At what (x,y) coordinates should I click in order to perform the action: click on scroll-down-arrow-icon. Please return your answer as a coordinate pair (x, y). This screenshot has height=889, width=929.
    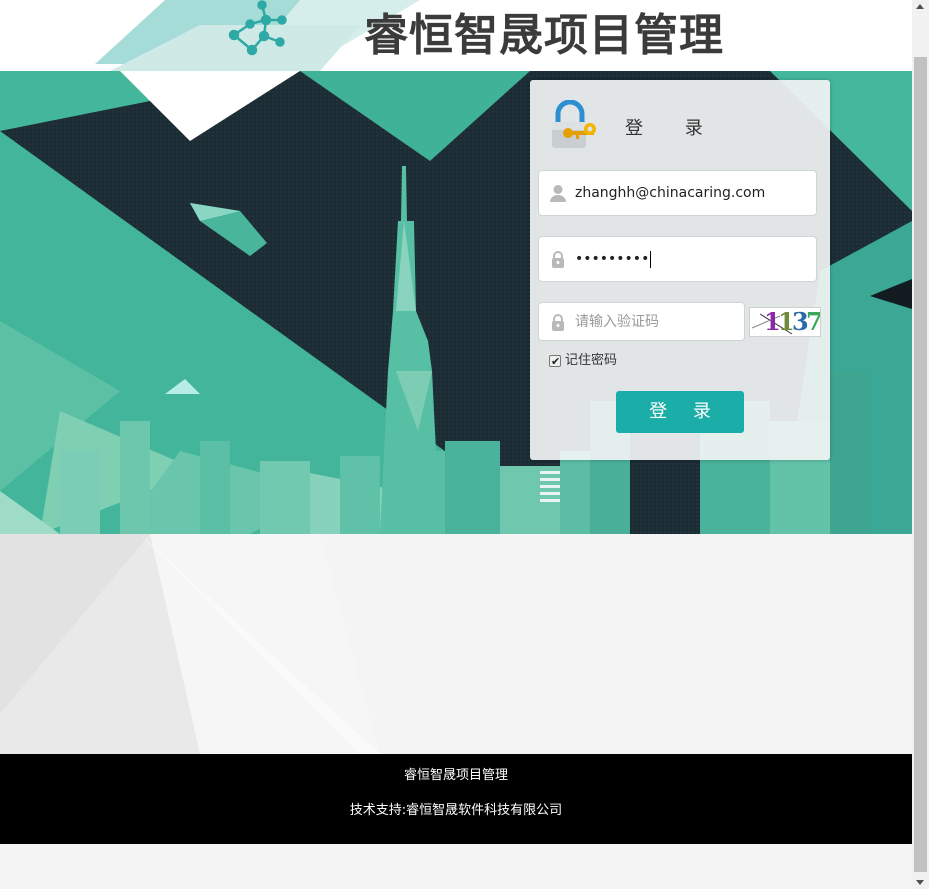
    Looking at the image, I should click on (920, 882).